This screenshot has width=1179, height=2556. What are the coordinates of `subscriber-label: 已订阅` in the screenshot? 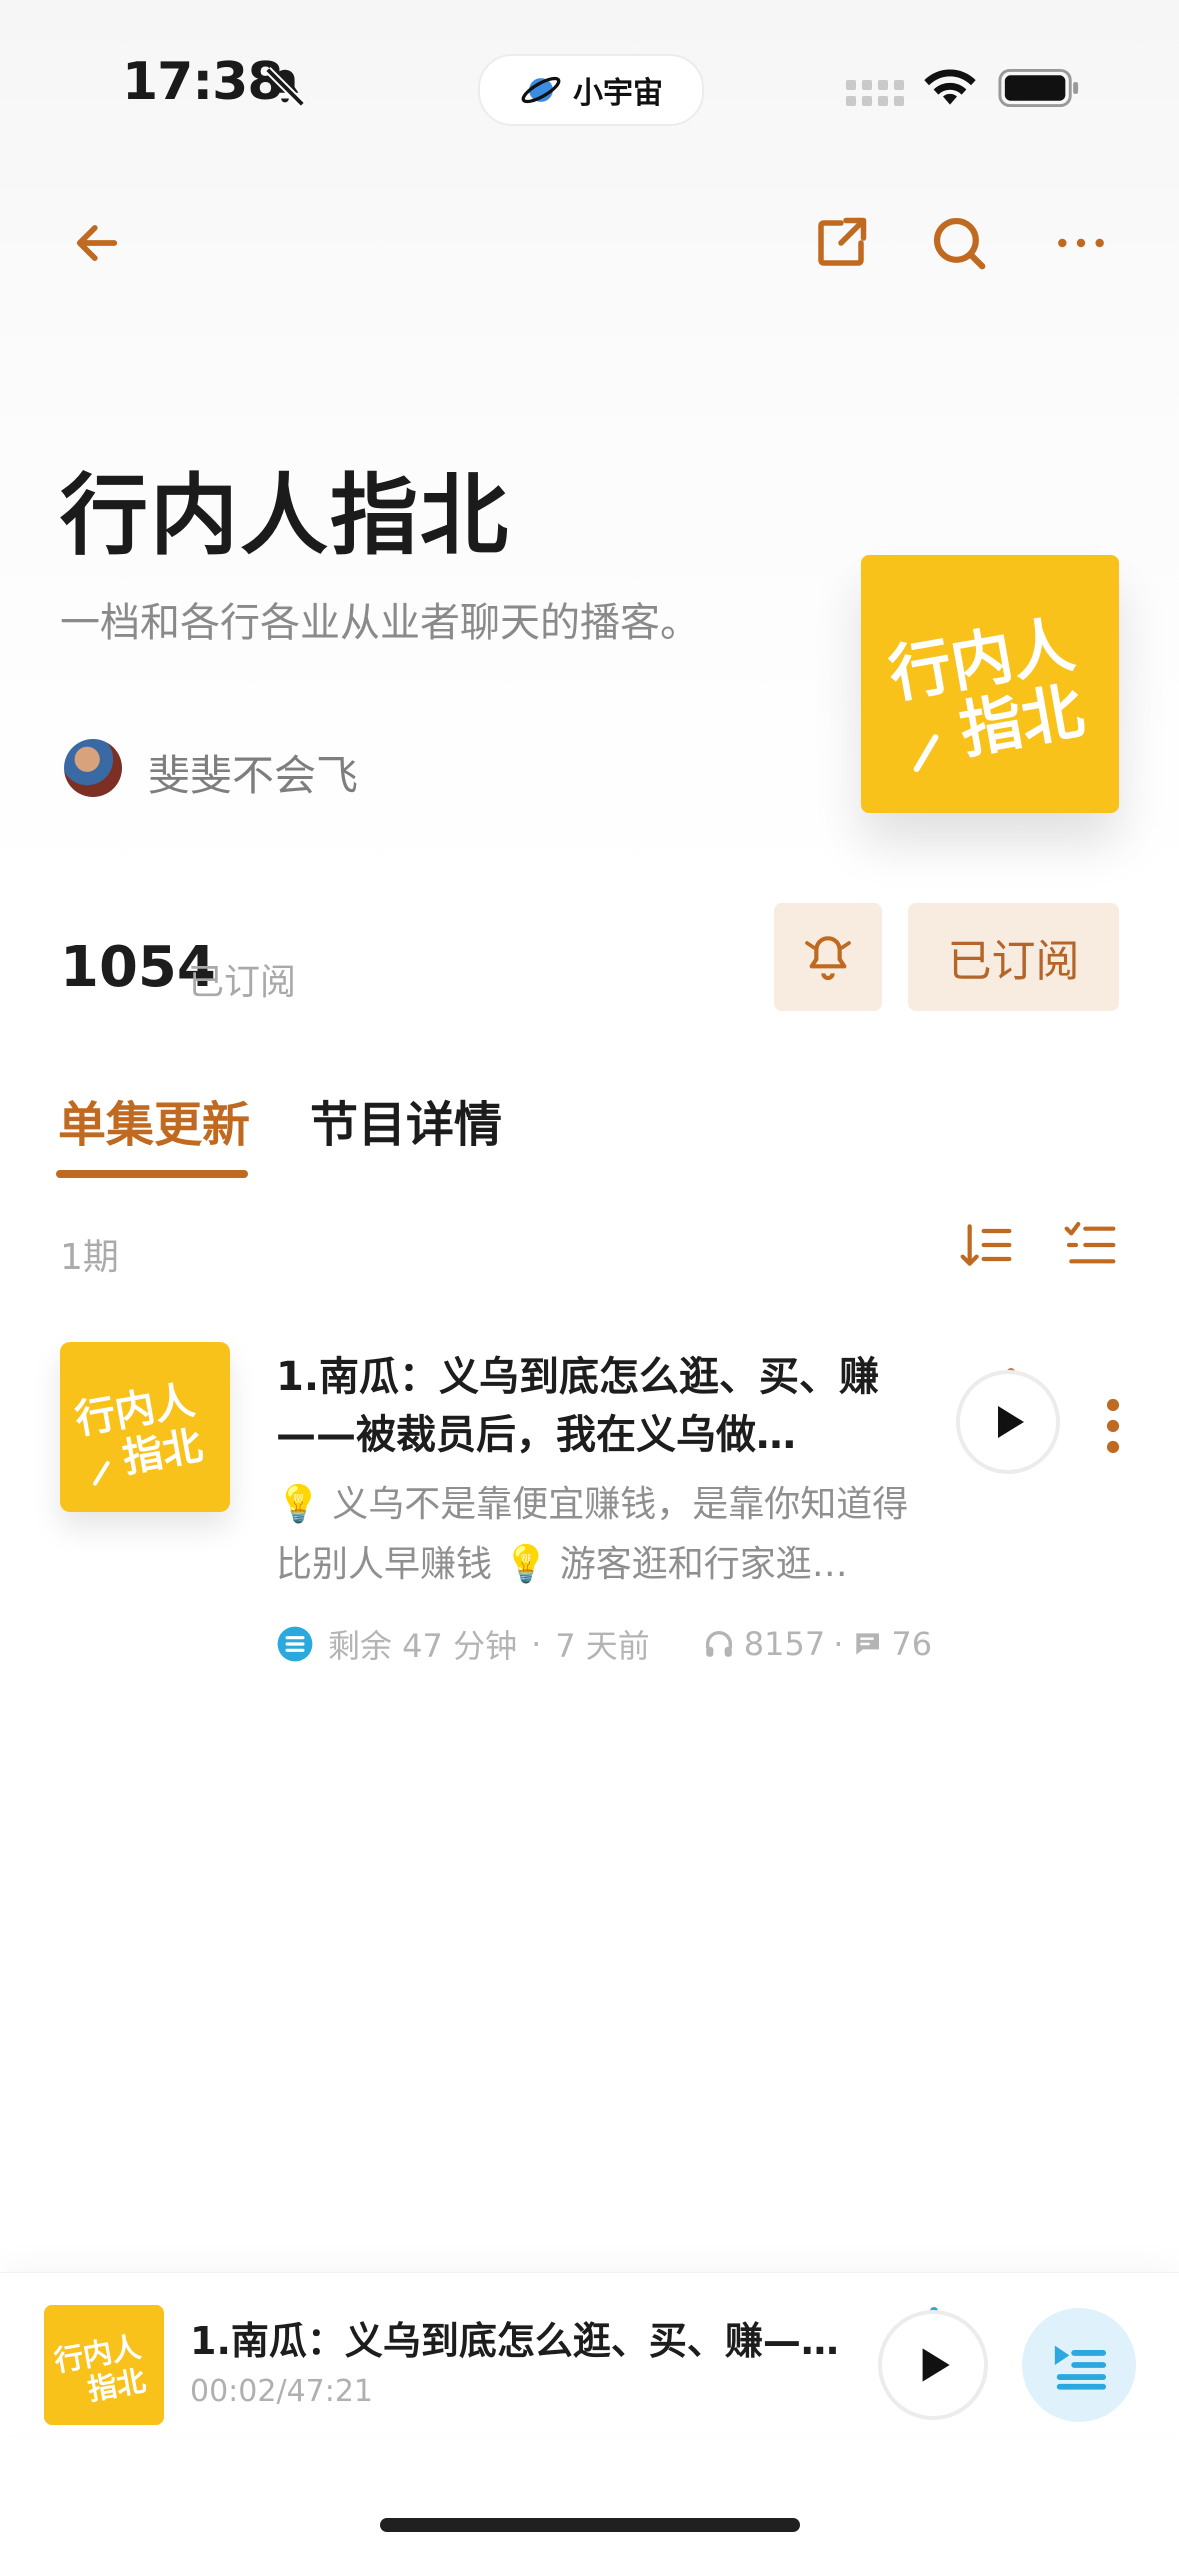 It's located at (242, 982).